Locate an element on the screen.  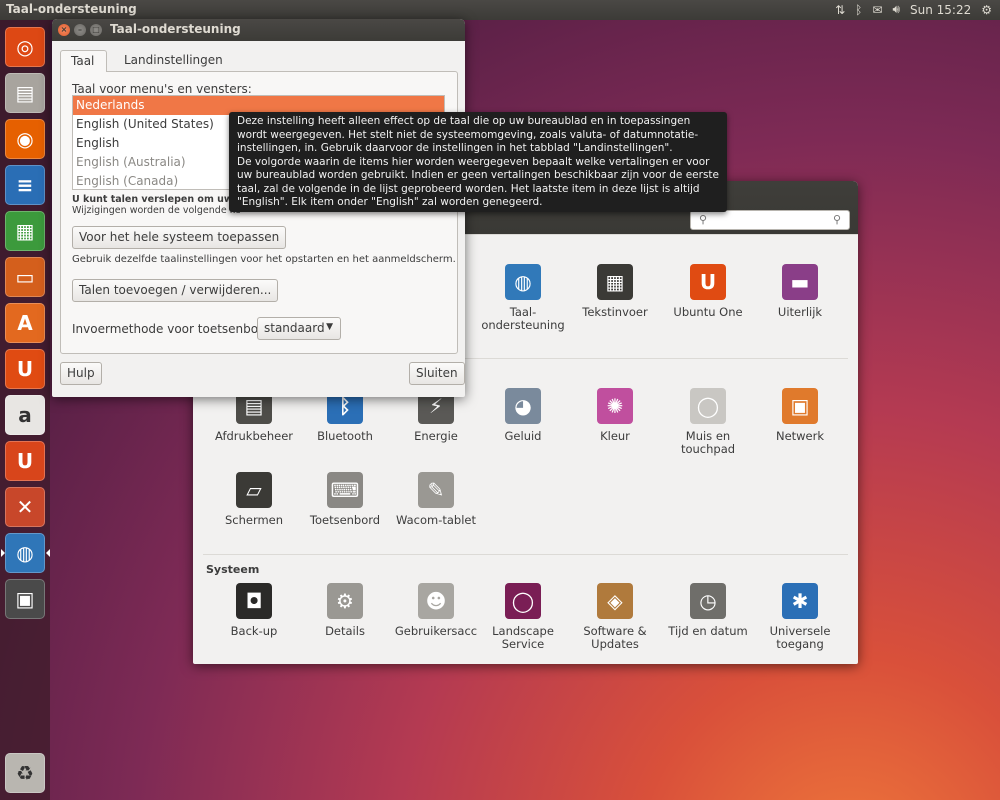
launcher: ◎ ▤ ◉ ≡ ▦ ▭ A Ua U ✕ ◍ ▣ ♻ is located at coordinates (25, 410).